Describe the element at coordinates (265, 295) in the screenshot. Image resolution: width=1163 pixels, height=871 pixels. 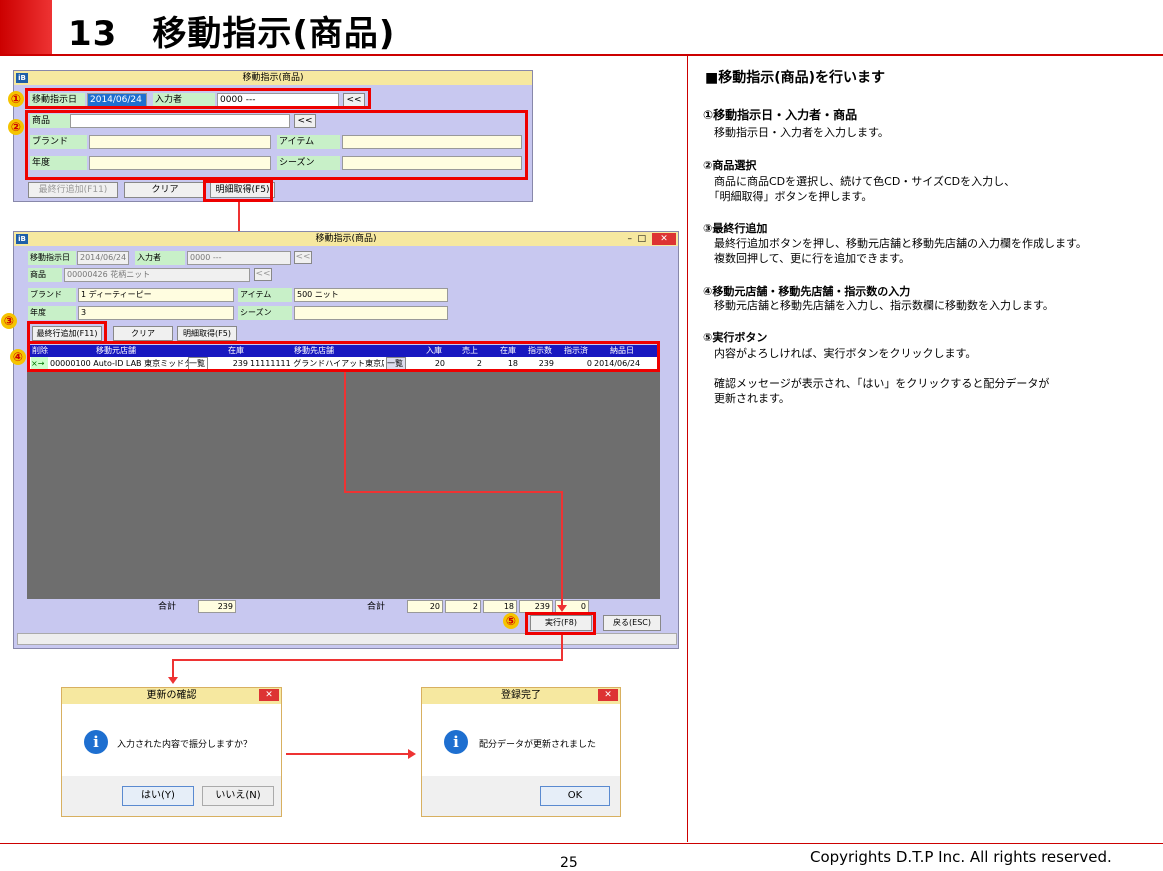
I see `item-label: アイテム` at that location.